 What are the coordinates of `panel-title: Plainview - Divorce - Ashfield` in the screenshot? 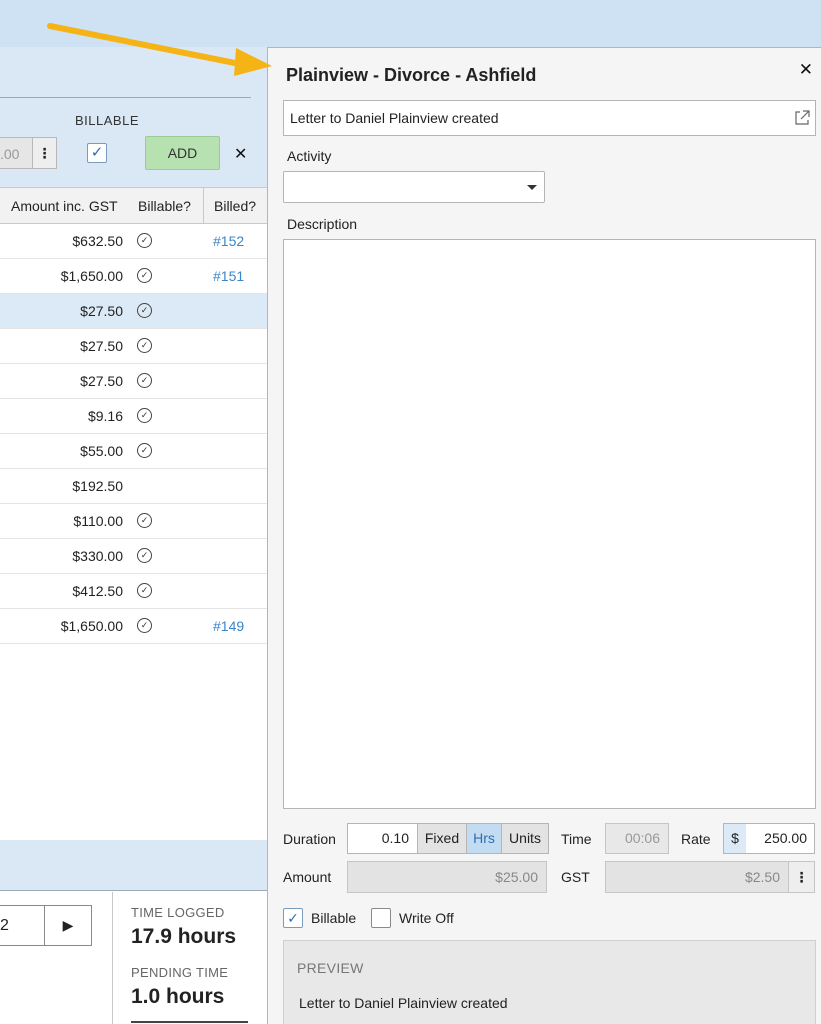 It's located at (411, 75).